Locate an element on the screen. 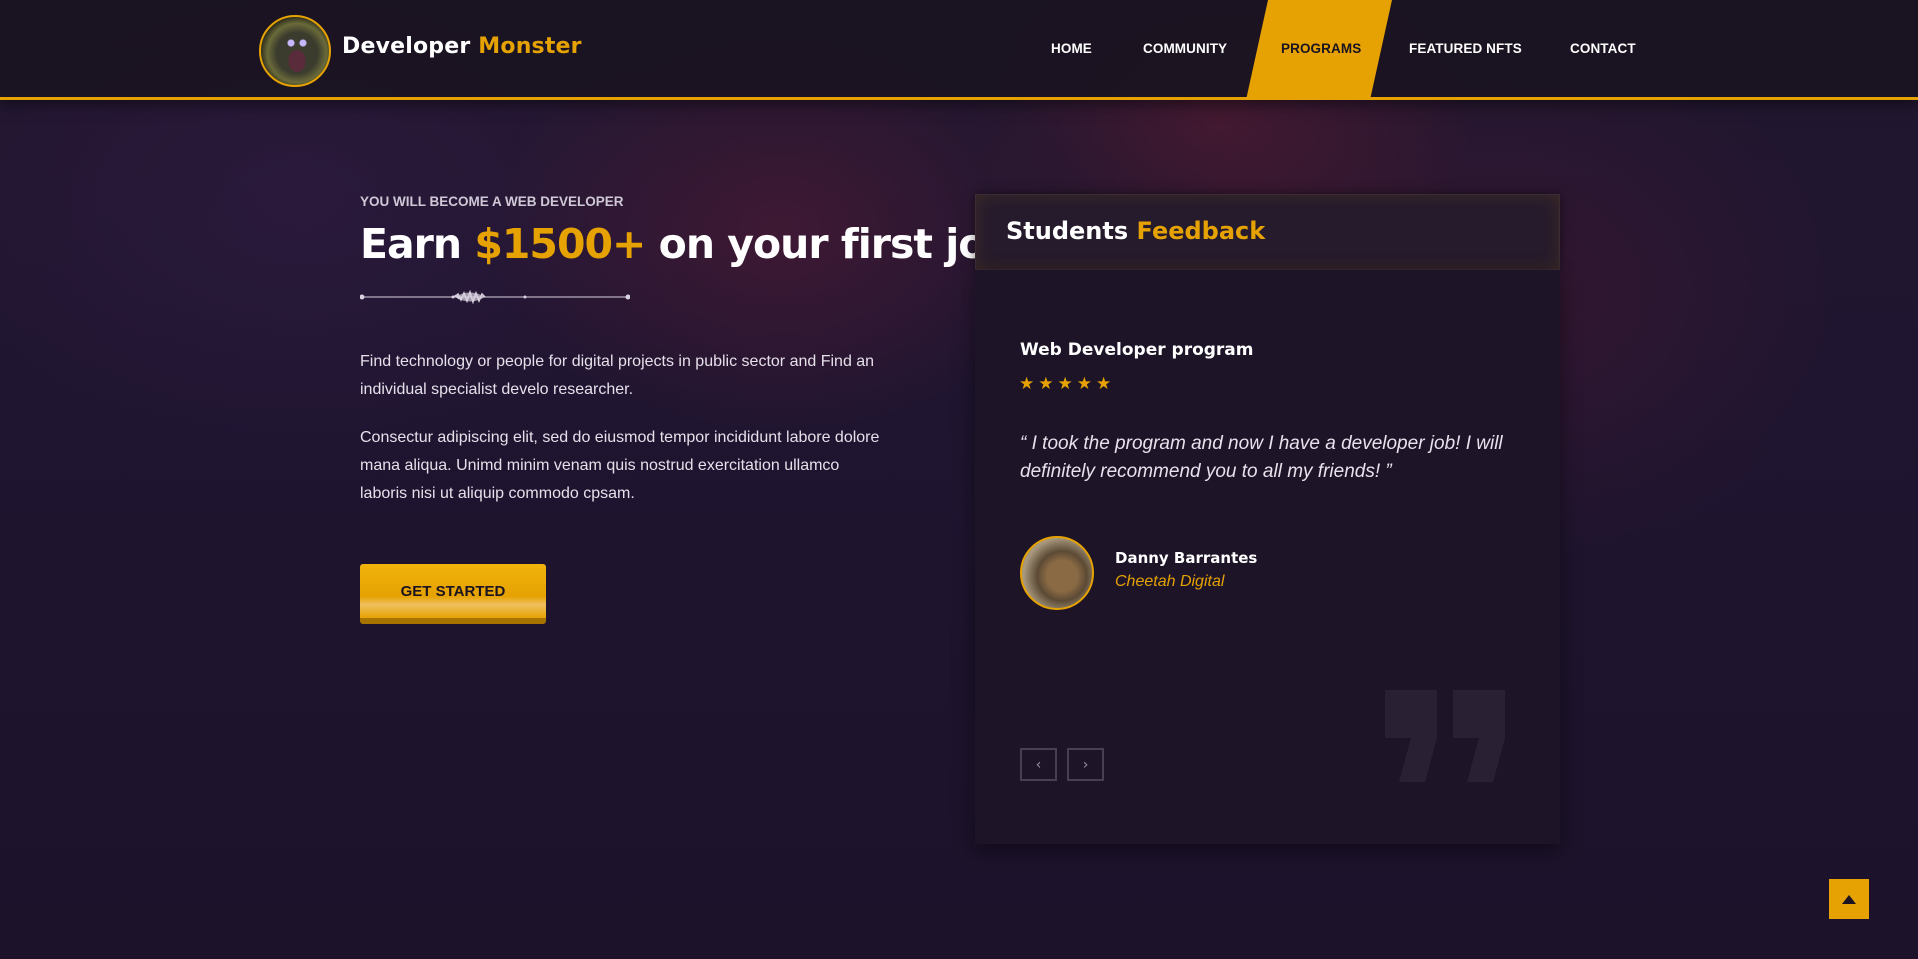 This screenshot has height=959, width=1918. feedback-title: Students Feedback is located at coordinates (1135, 231).